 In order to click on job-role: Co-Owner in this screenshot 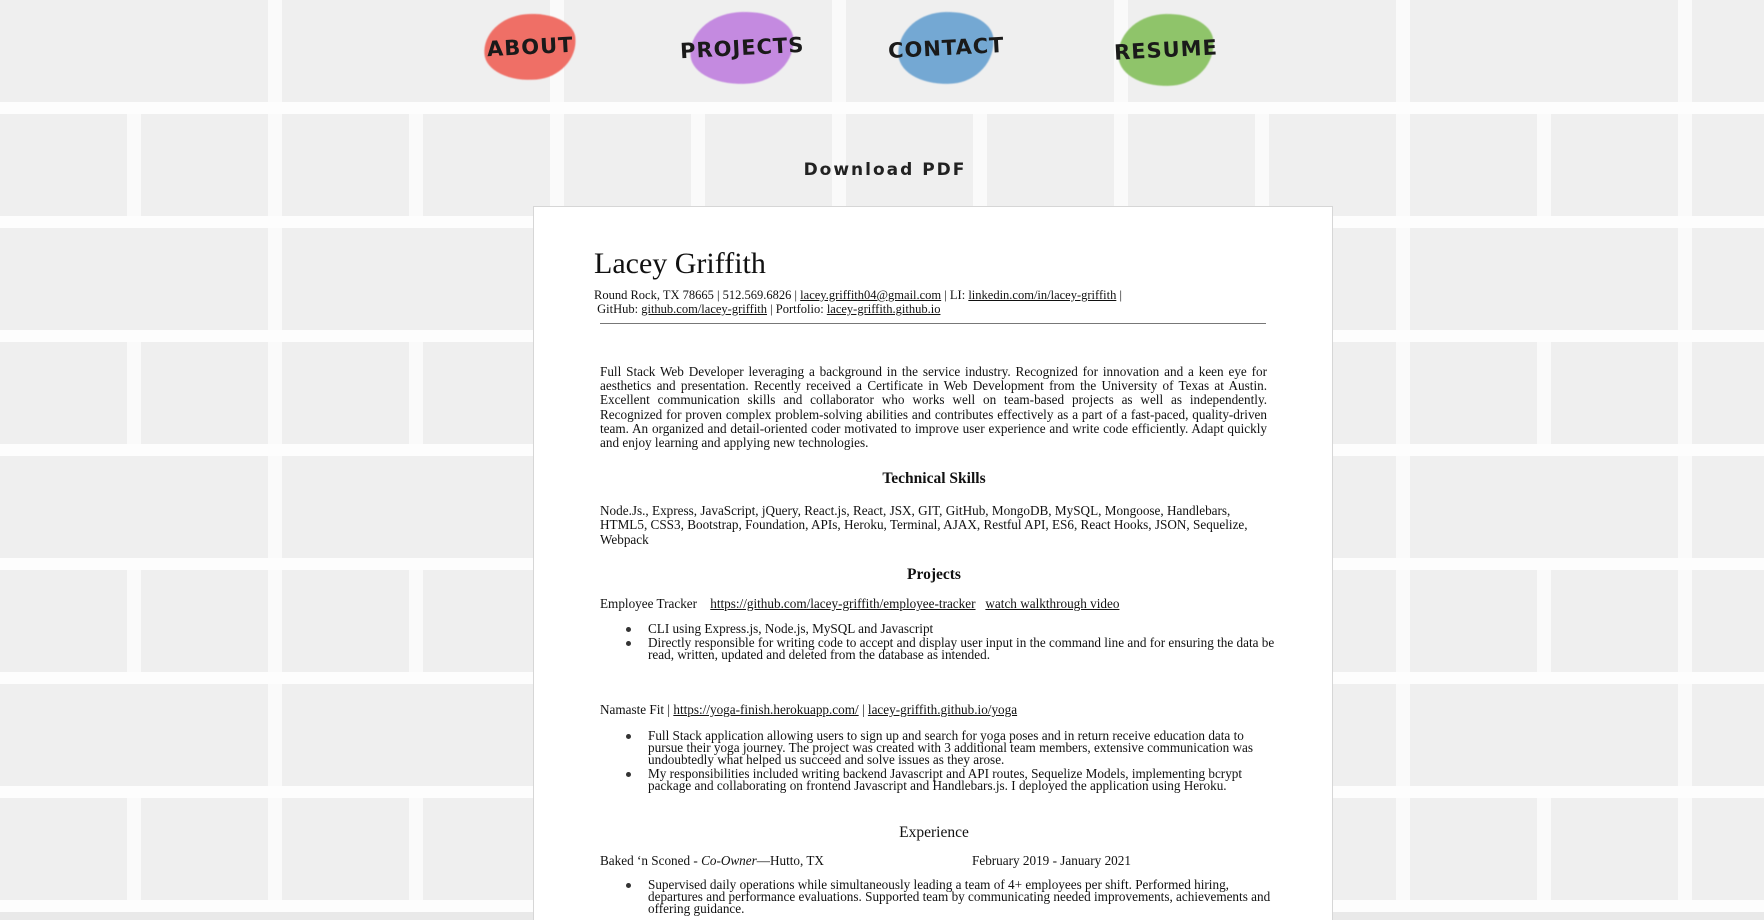, I will do `click(729, 860)`.